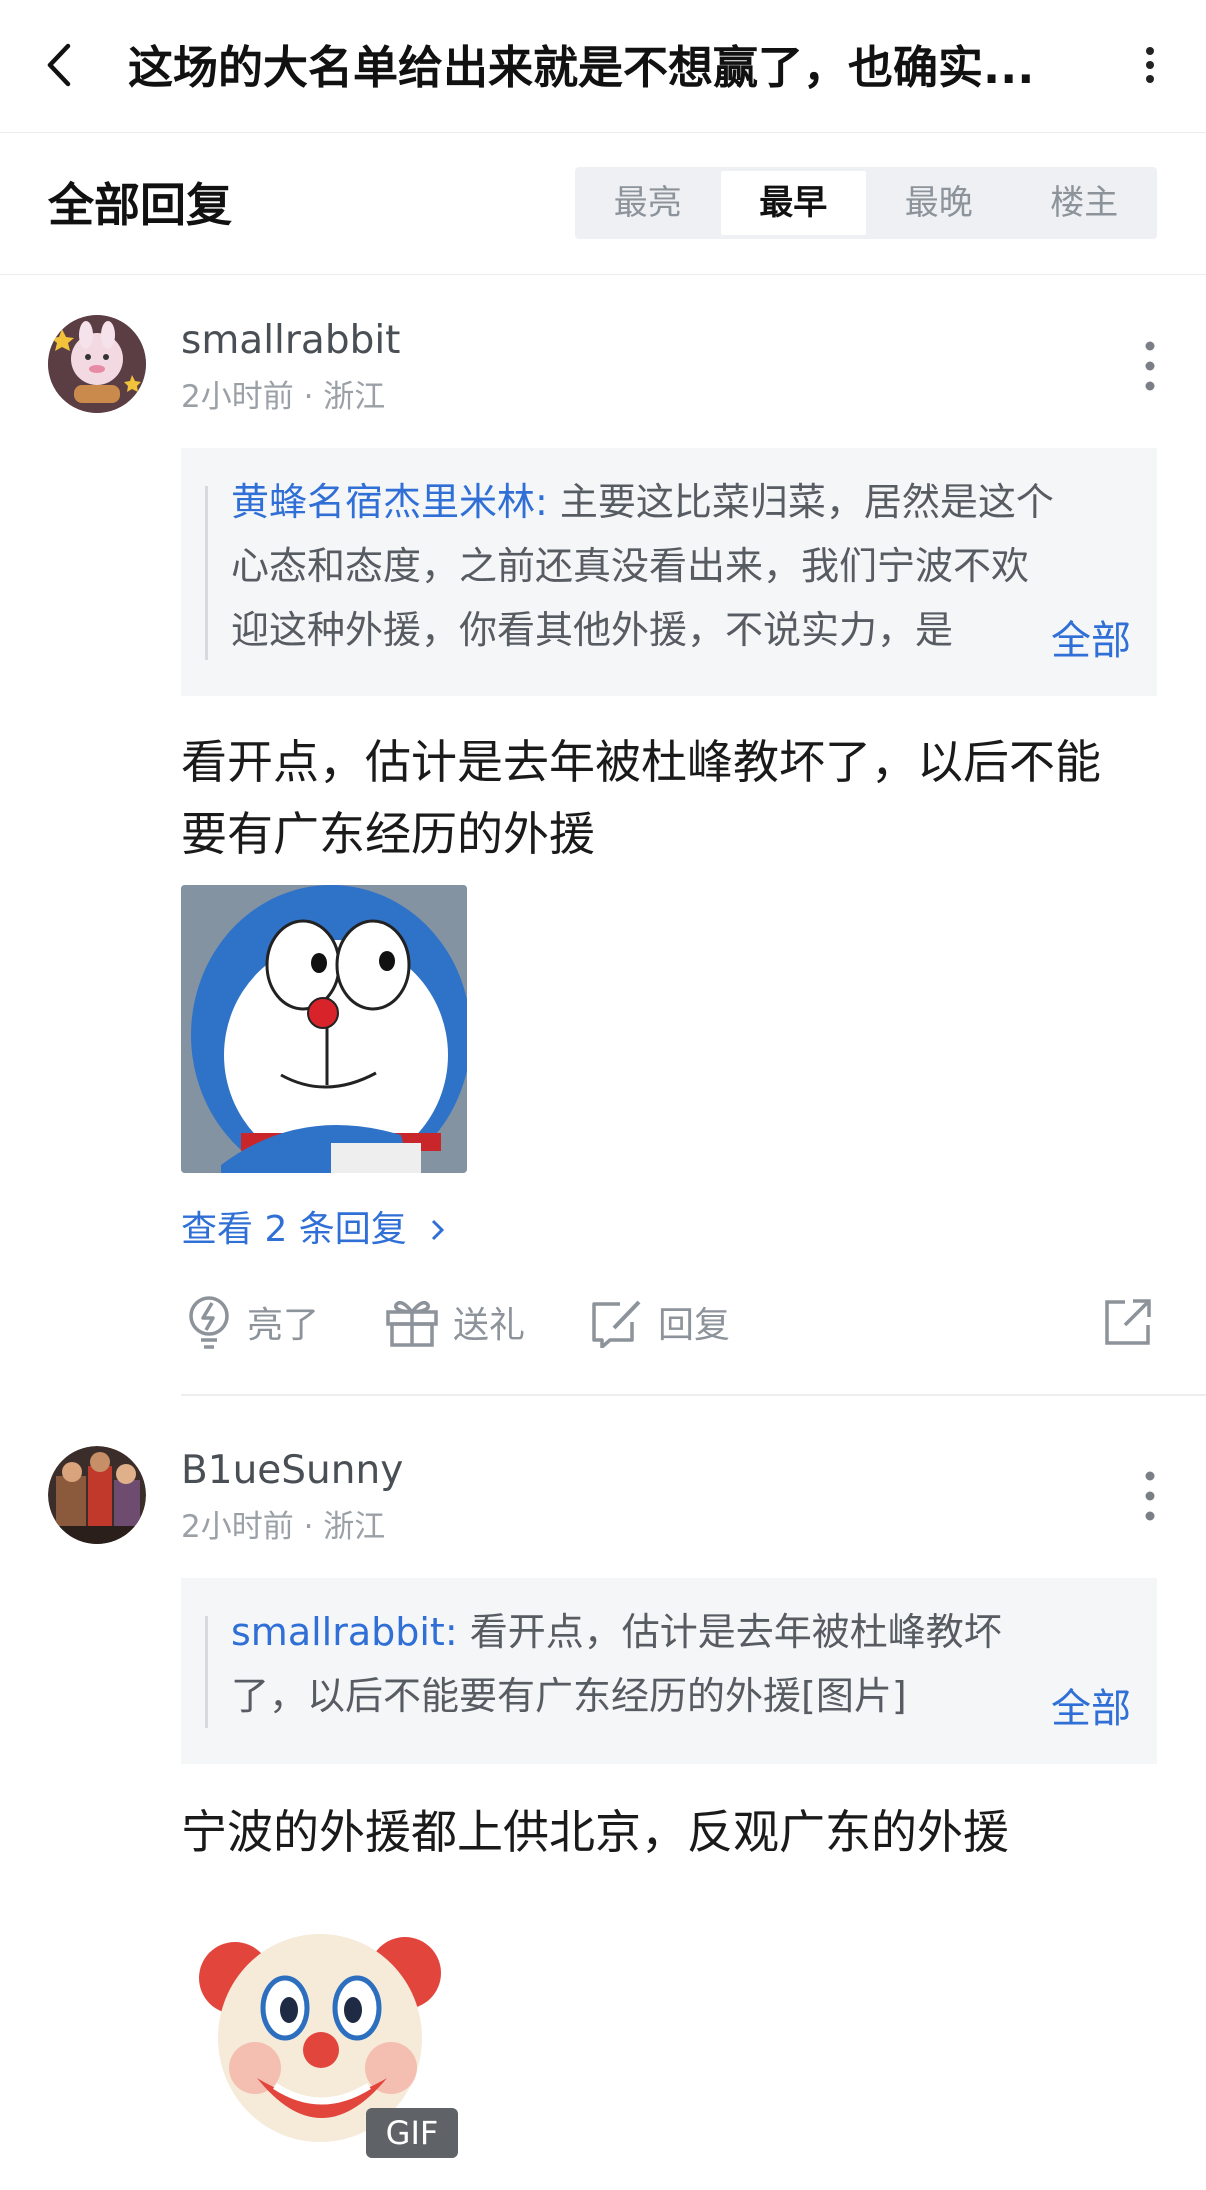 The height and width of the screenshot is (2190, 1206). What do you see at coordinates (693, 1395) in the screenshot?
I see `comment-divider` at bounding box center [693, 1395].